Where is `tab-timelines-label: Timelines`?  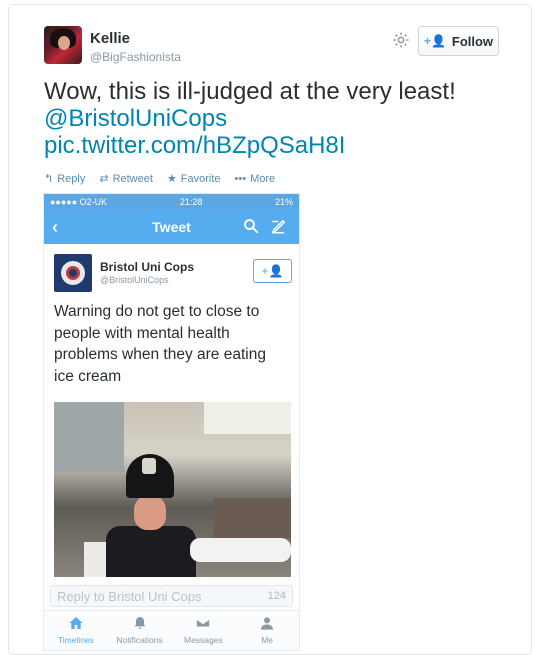 tab-timelines-label: Timelines is located at coordinates (75, 640).